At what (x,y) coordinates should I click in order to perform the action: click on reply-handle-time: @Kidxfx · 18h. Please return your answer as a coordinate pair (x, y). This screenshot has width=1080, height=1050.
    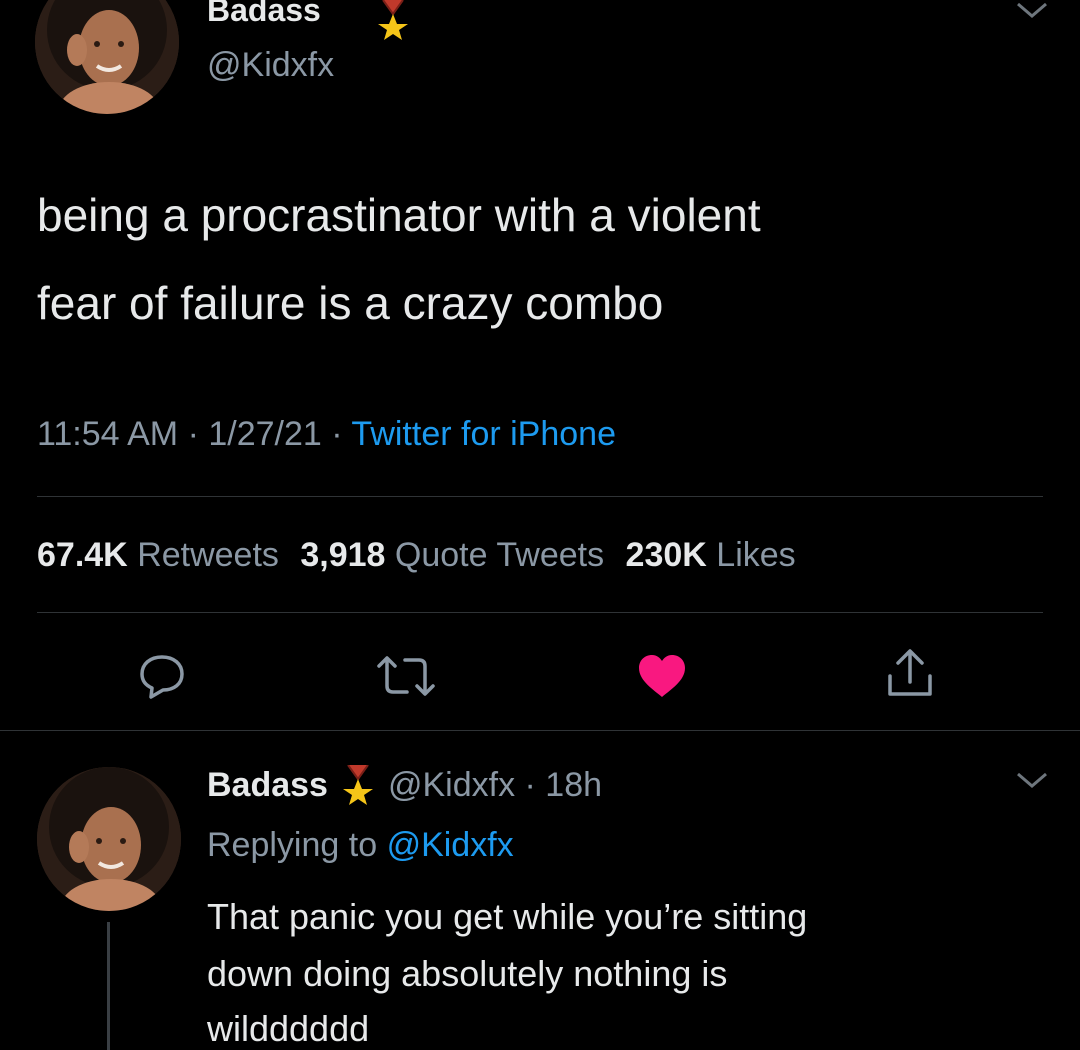
    Looking at the image, I should click on (495, 785).